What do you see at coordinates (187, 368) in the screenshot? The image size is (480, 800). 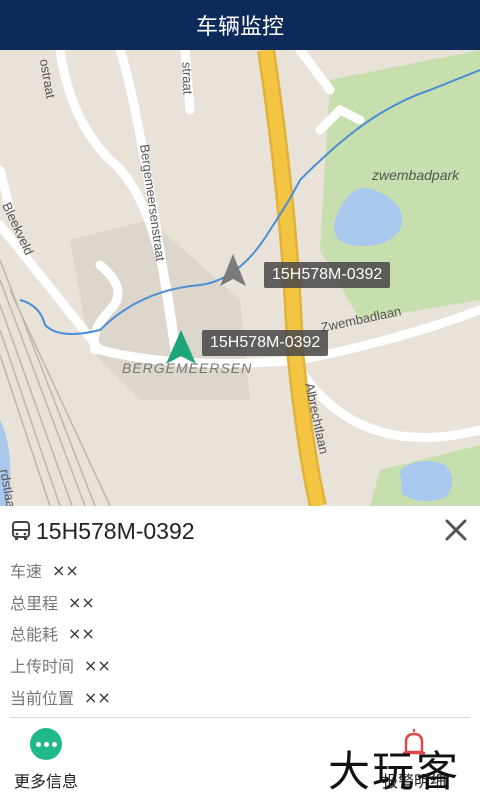 I see `district-label: BERGEMEERSEN` at bounding box center [187, 368].